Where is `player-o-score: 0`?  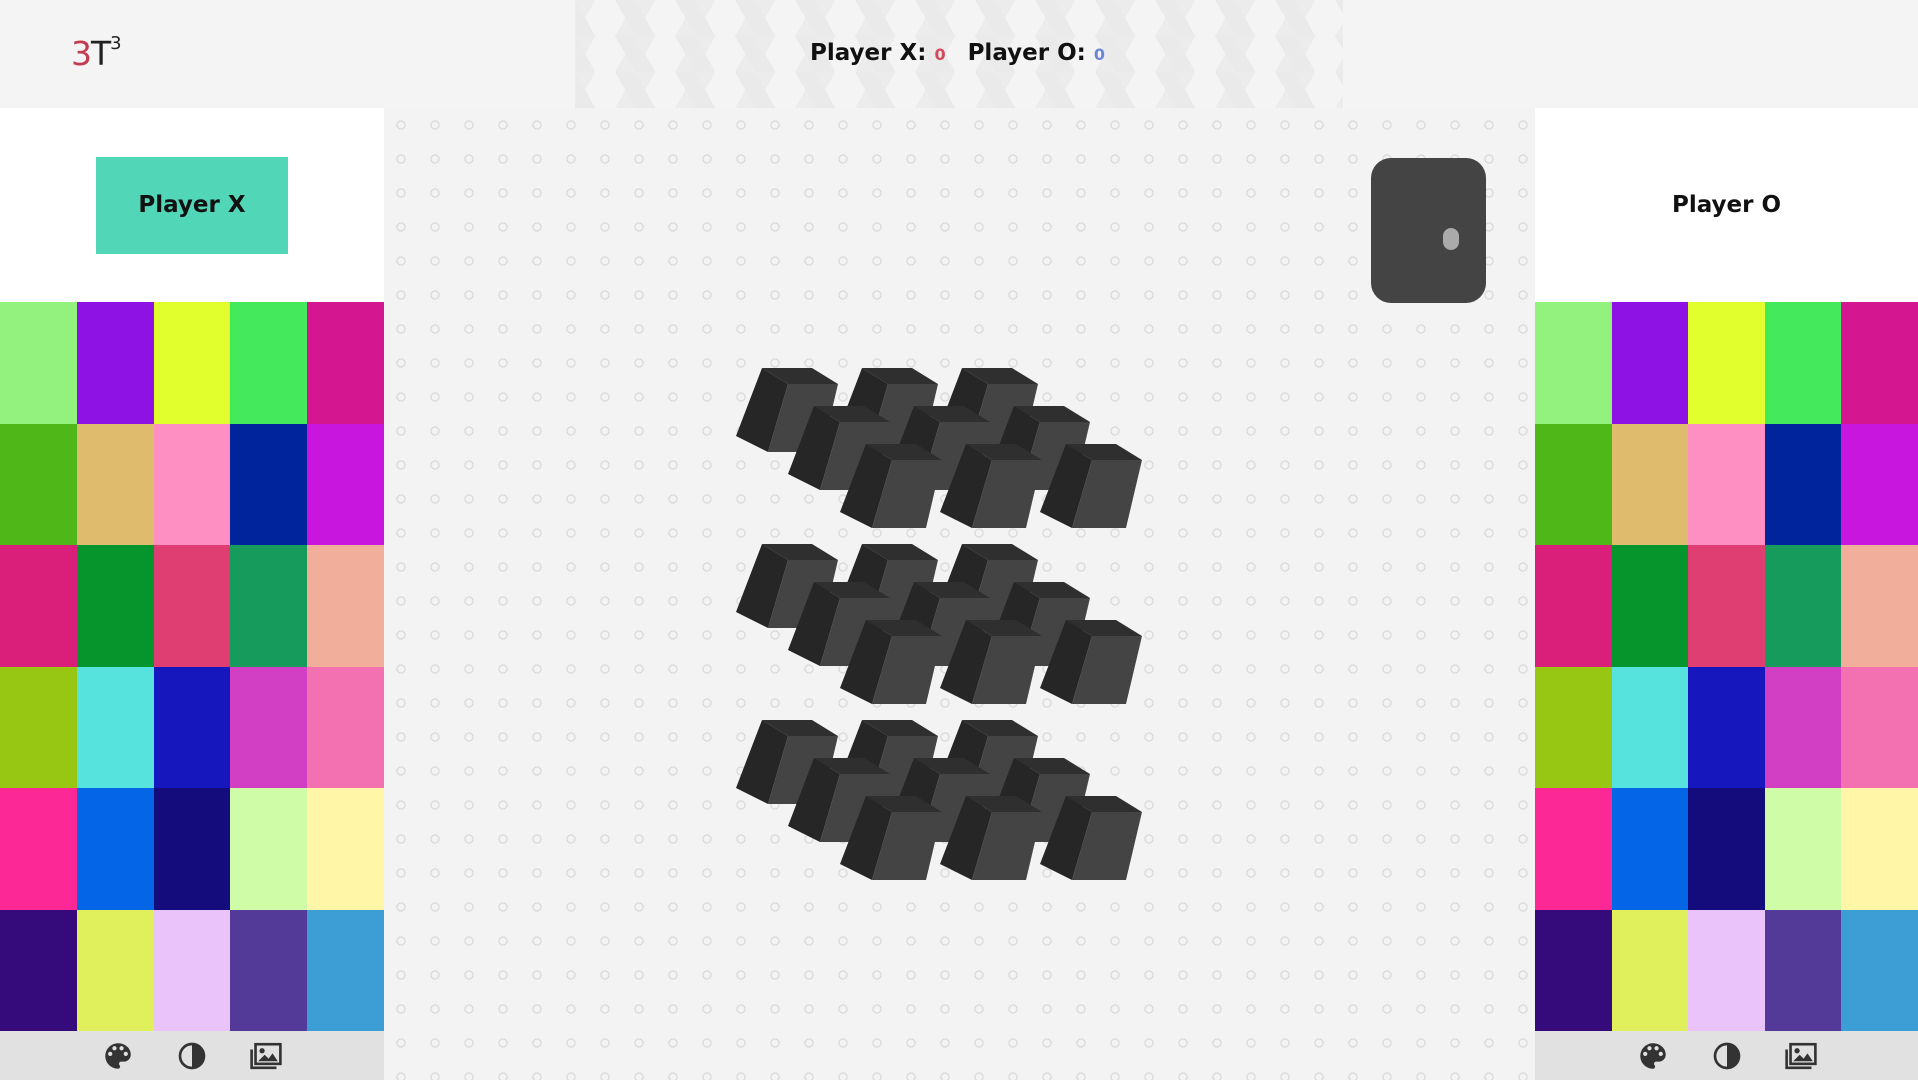 player-o-score: 0 is located at coordinates (1099, 54).